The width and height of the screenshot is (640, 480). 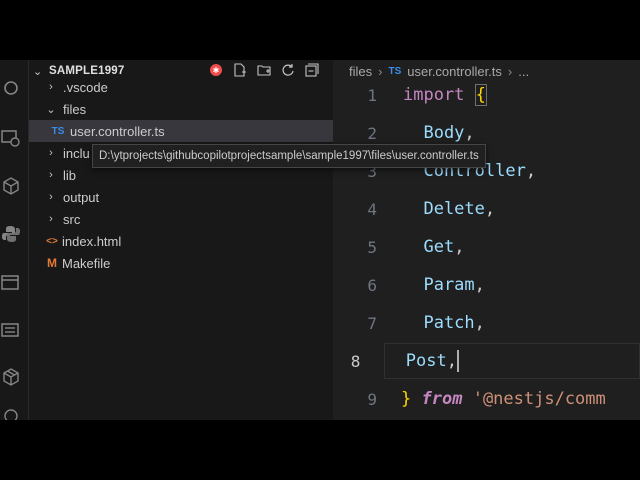 I want to click on text-cursor, so click(x=458, y=361).